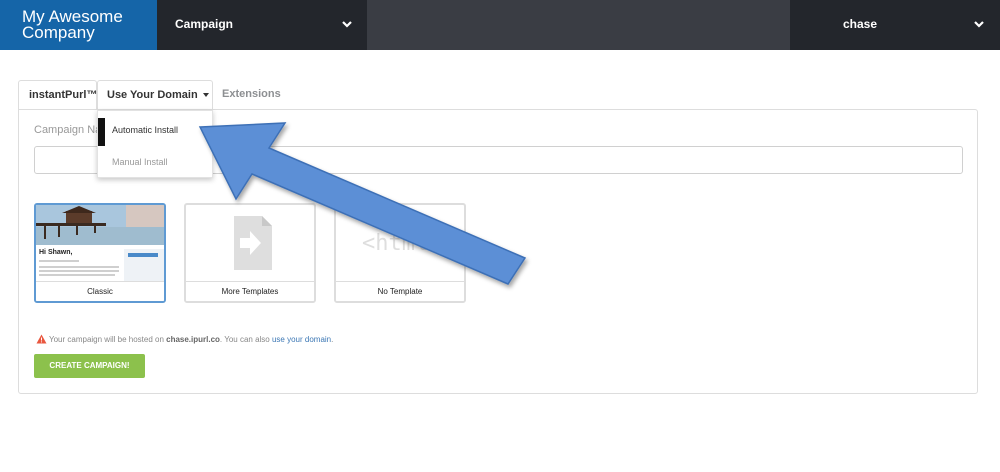 Image resolution: width=1000 pixels, height=472 pixels. Describe the element at coordinates (400, 291) in the screenshot. I see `template-none-caption: No Template` at that location.